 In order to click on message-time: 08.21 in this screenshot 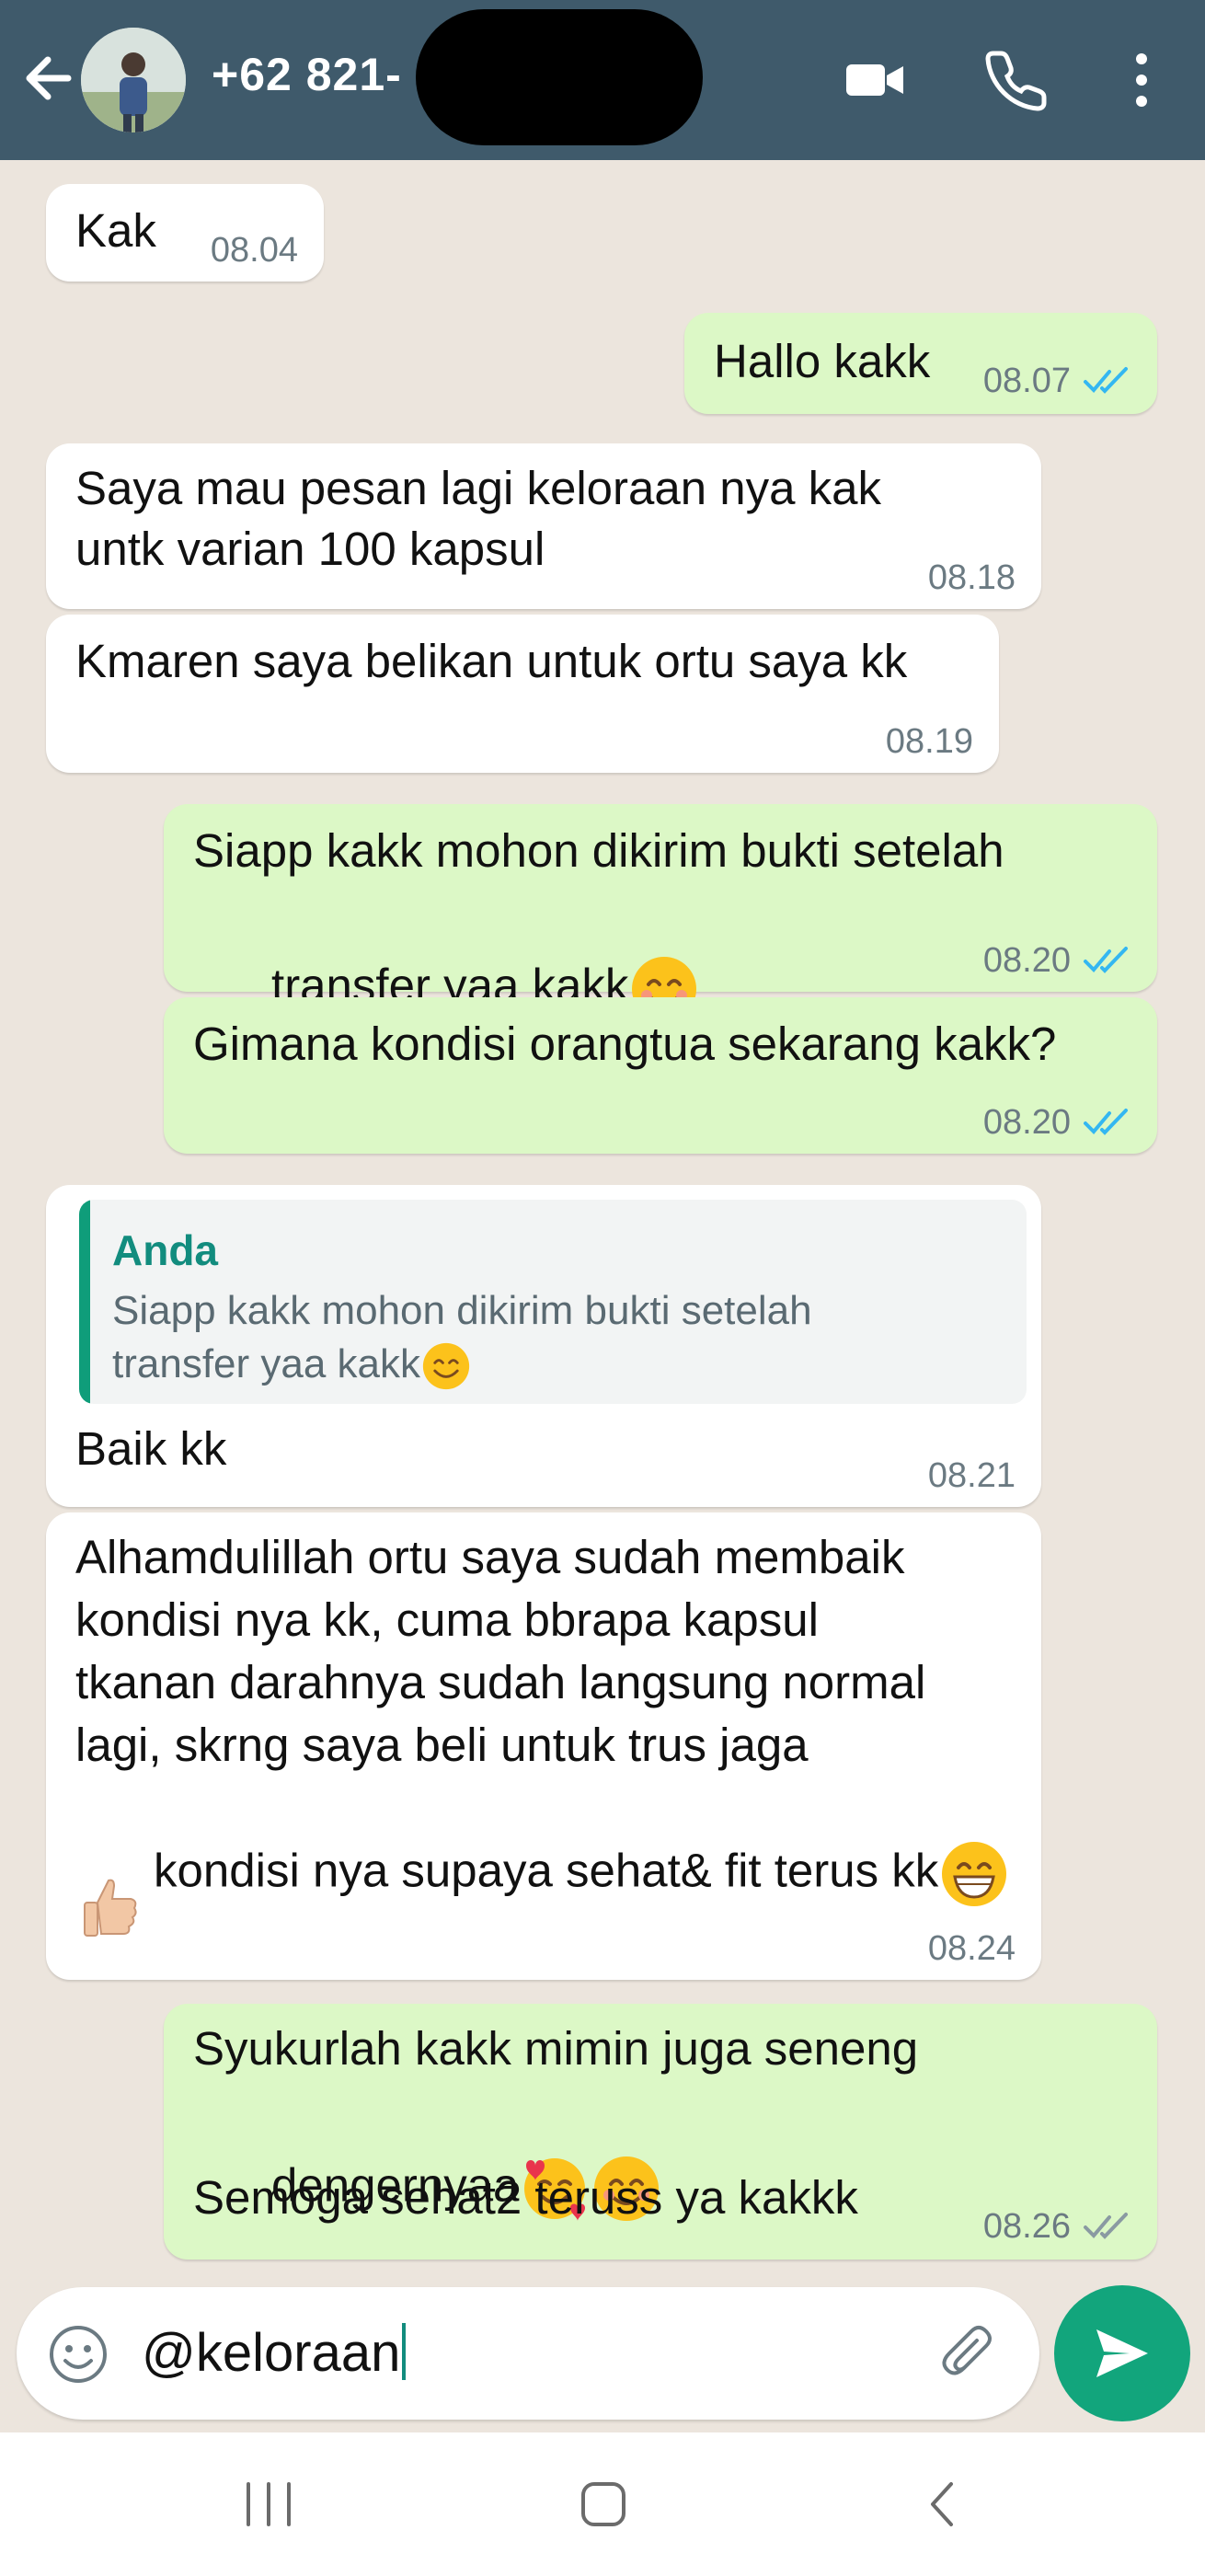, I will do `click(971, 1475)`.